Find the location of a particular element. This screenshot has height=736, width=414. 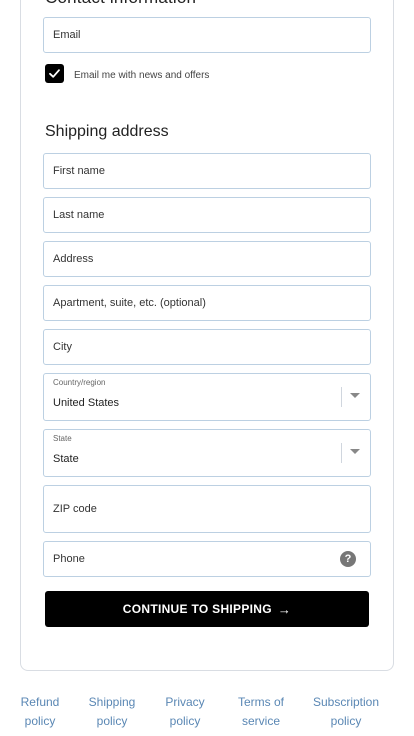

footer-link-line: Privacy is located at coordinates (185, 702).